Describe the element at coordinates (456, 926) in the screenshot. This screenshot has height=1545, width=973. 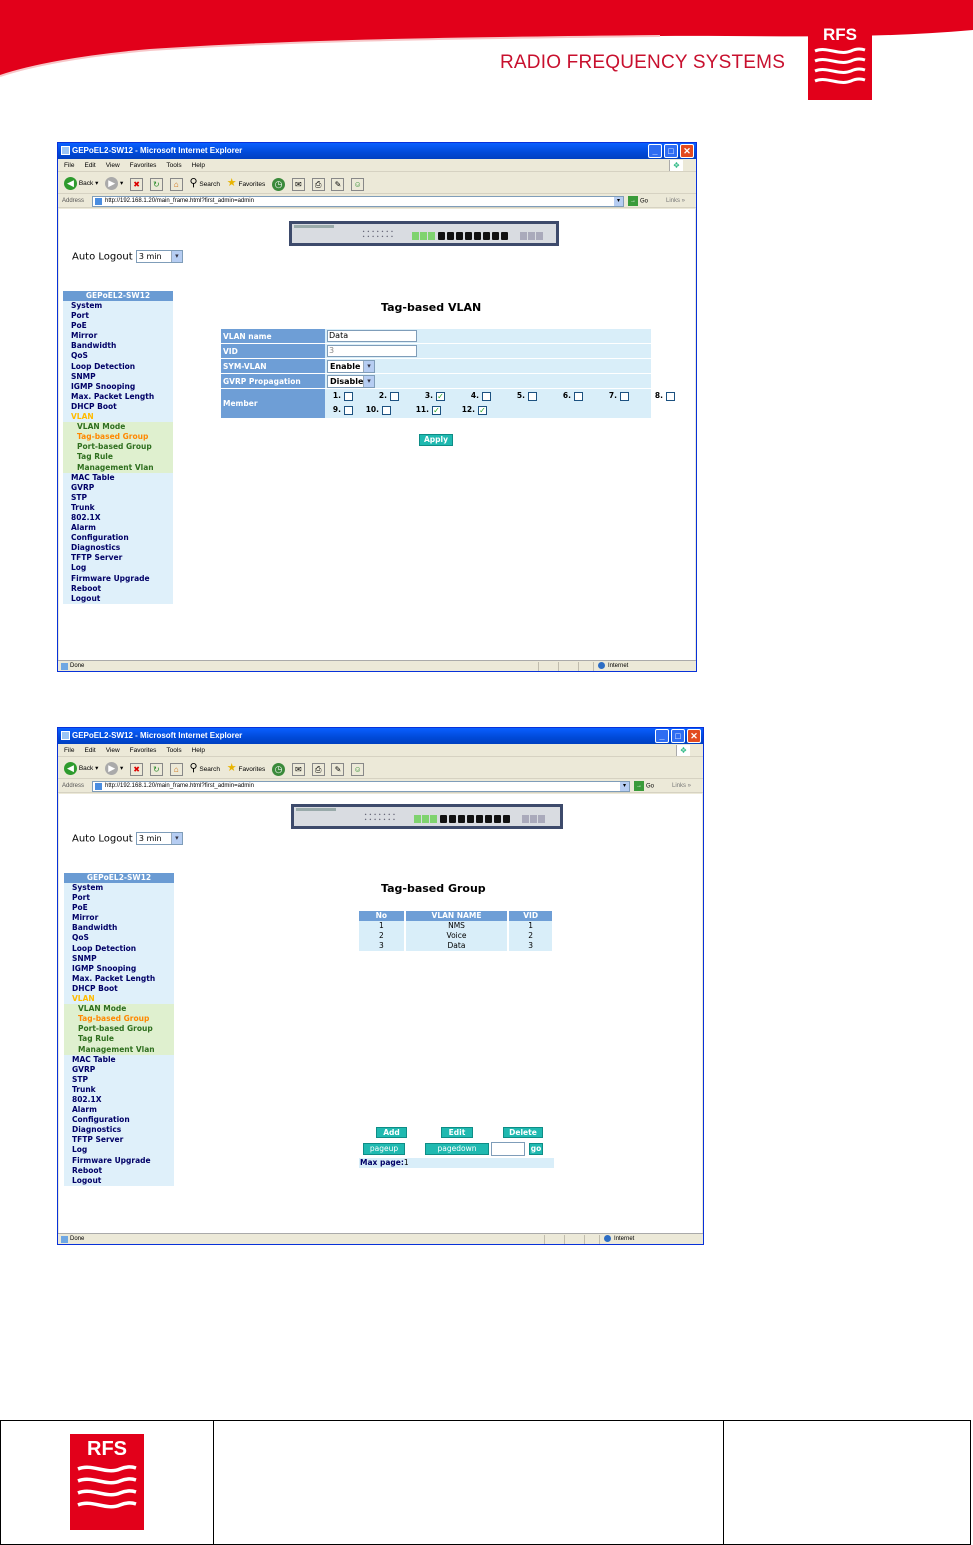
I see `table-row: 1 NMS 1` at that location.